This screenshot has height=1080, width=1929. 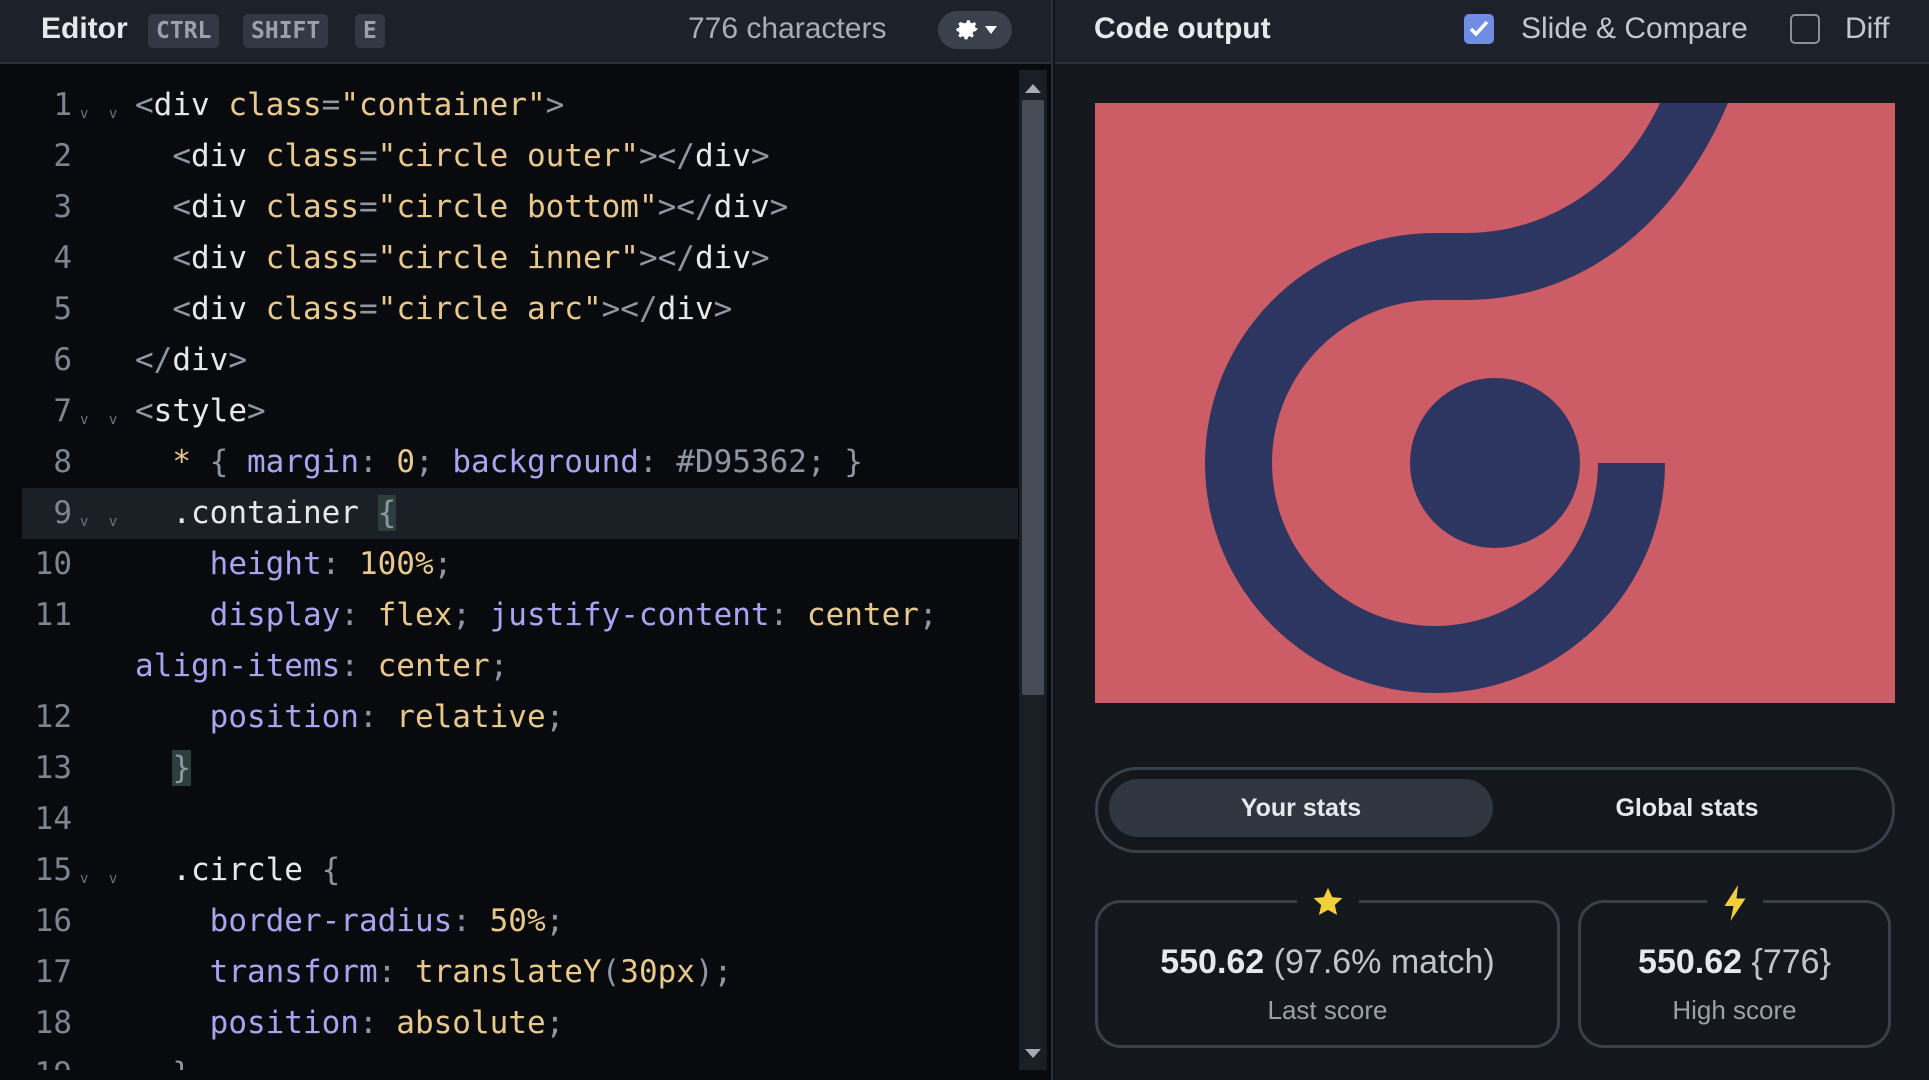 I want to click on scroll-up-arrow-icon, so click(x=1033, y=88).